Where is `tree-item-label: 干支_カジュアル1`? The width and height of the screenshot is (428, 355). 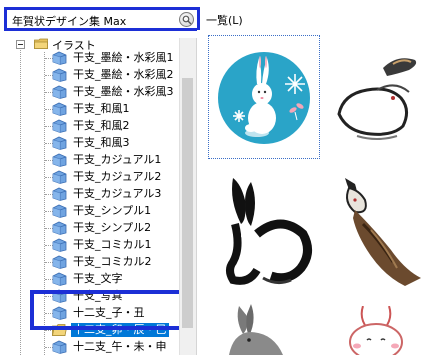
tree-item-label: 干支_カジュアル1 is located at coordinates (117, 159).